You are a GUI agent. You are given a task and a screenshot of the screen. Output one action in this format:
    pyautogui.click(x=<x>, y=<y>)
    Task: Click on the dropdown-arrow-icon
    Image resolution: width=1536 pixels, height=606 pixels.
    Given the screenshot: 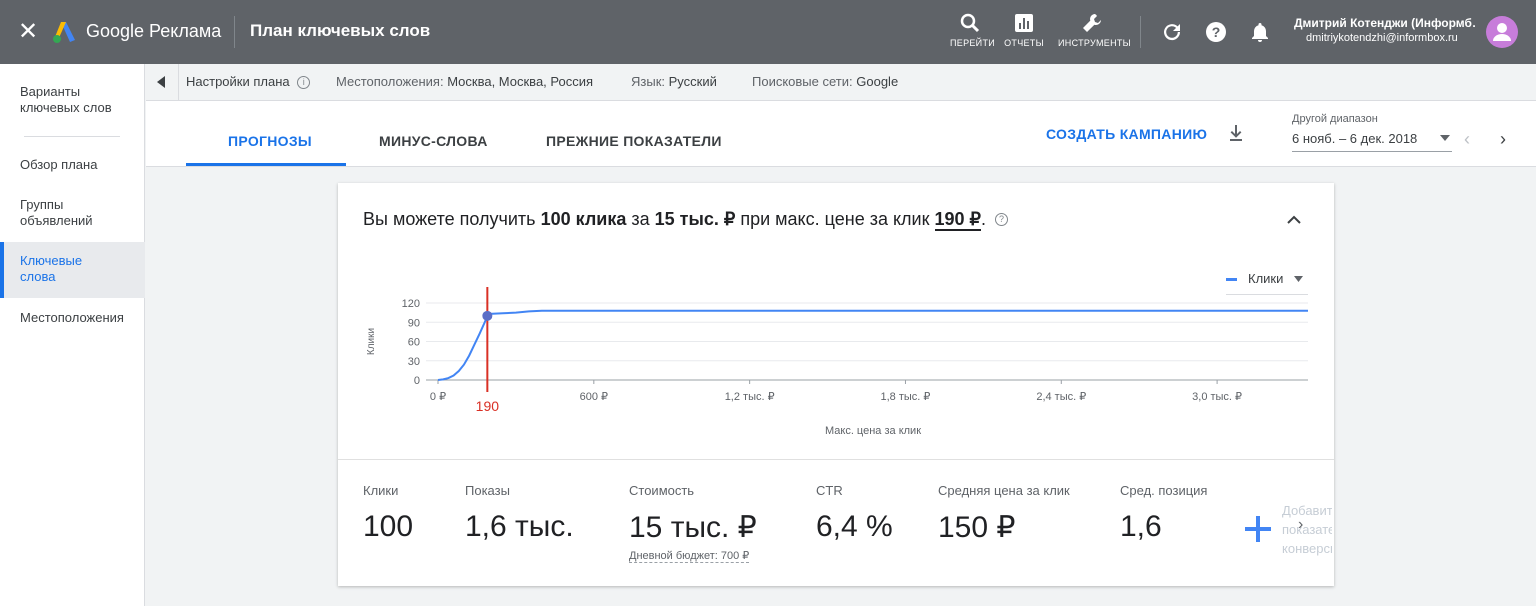 What is the action you would take?
    pyautogui.click(x=1445, y=138)
    